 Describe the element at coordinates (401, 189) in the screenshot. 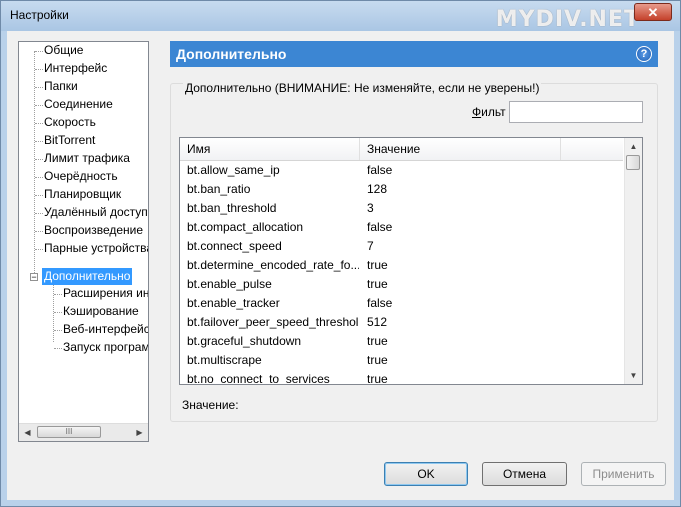

I see `table-row: bt.ban_ratio 128` at that location.